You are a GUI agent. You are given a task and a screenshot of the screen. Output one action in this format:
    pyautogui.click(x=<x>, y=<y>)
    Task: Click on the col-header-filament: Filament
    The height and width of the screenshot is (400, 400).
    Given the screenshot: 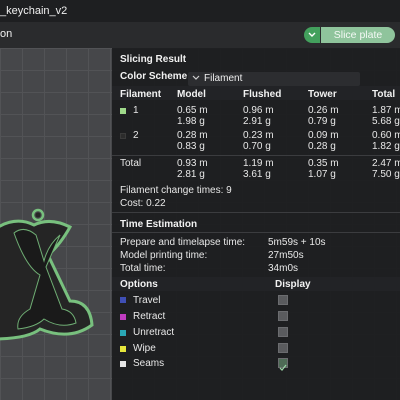 What is the action you would take?
    pyautogui.click(x=141, y=94)
    